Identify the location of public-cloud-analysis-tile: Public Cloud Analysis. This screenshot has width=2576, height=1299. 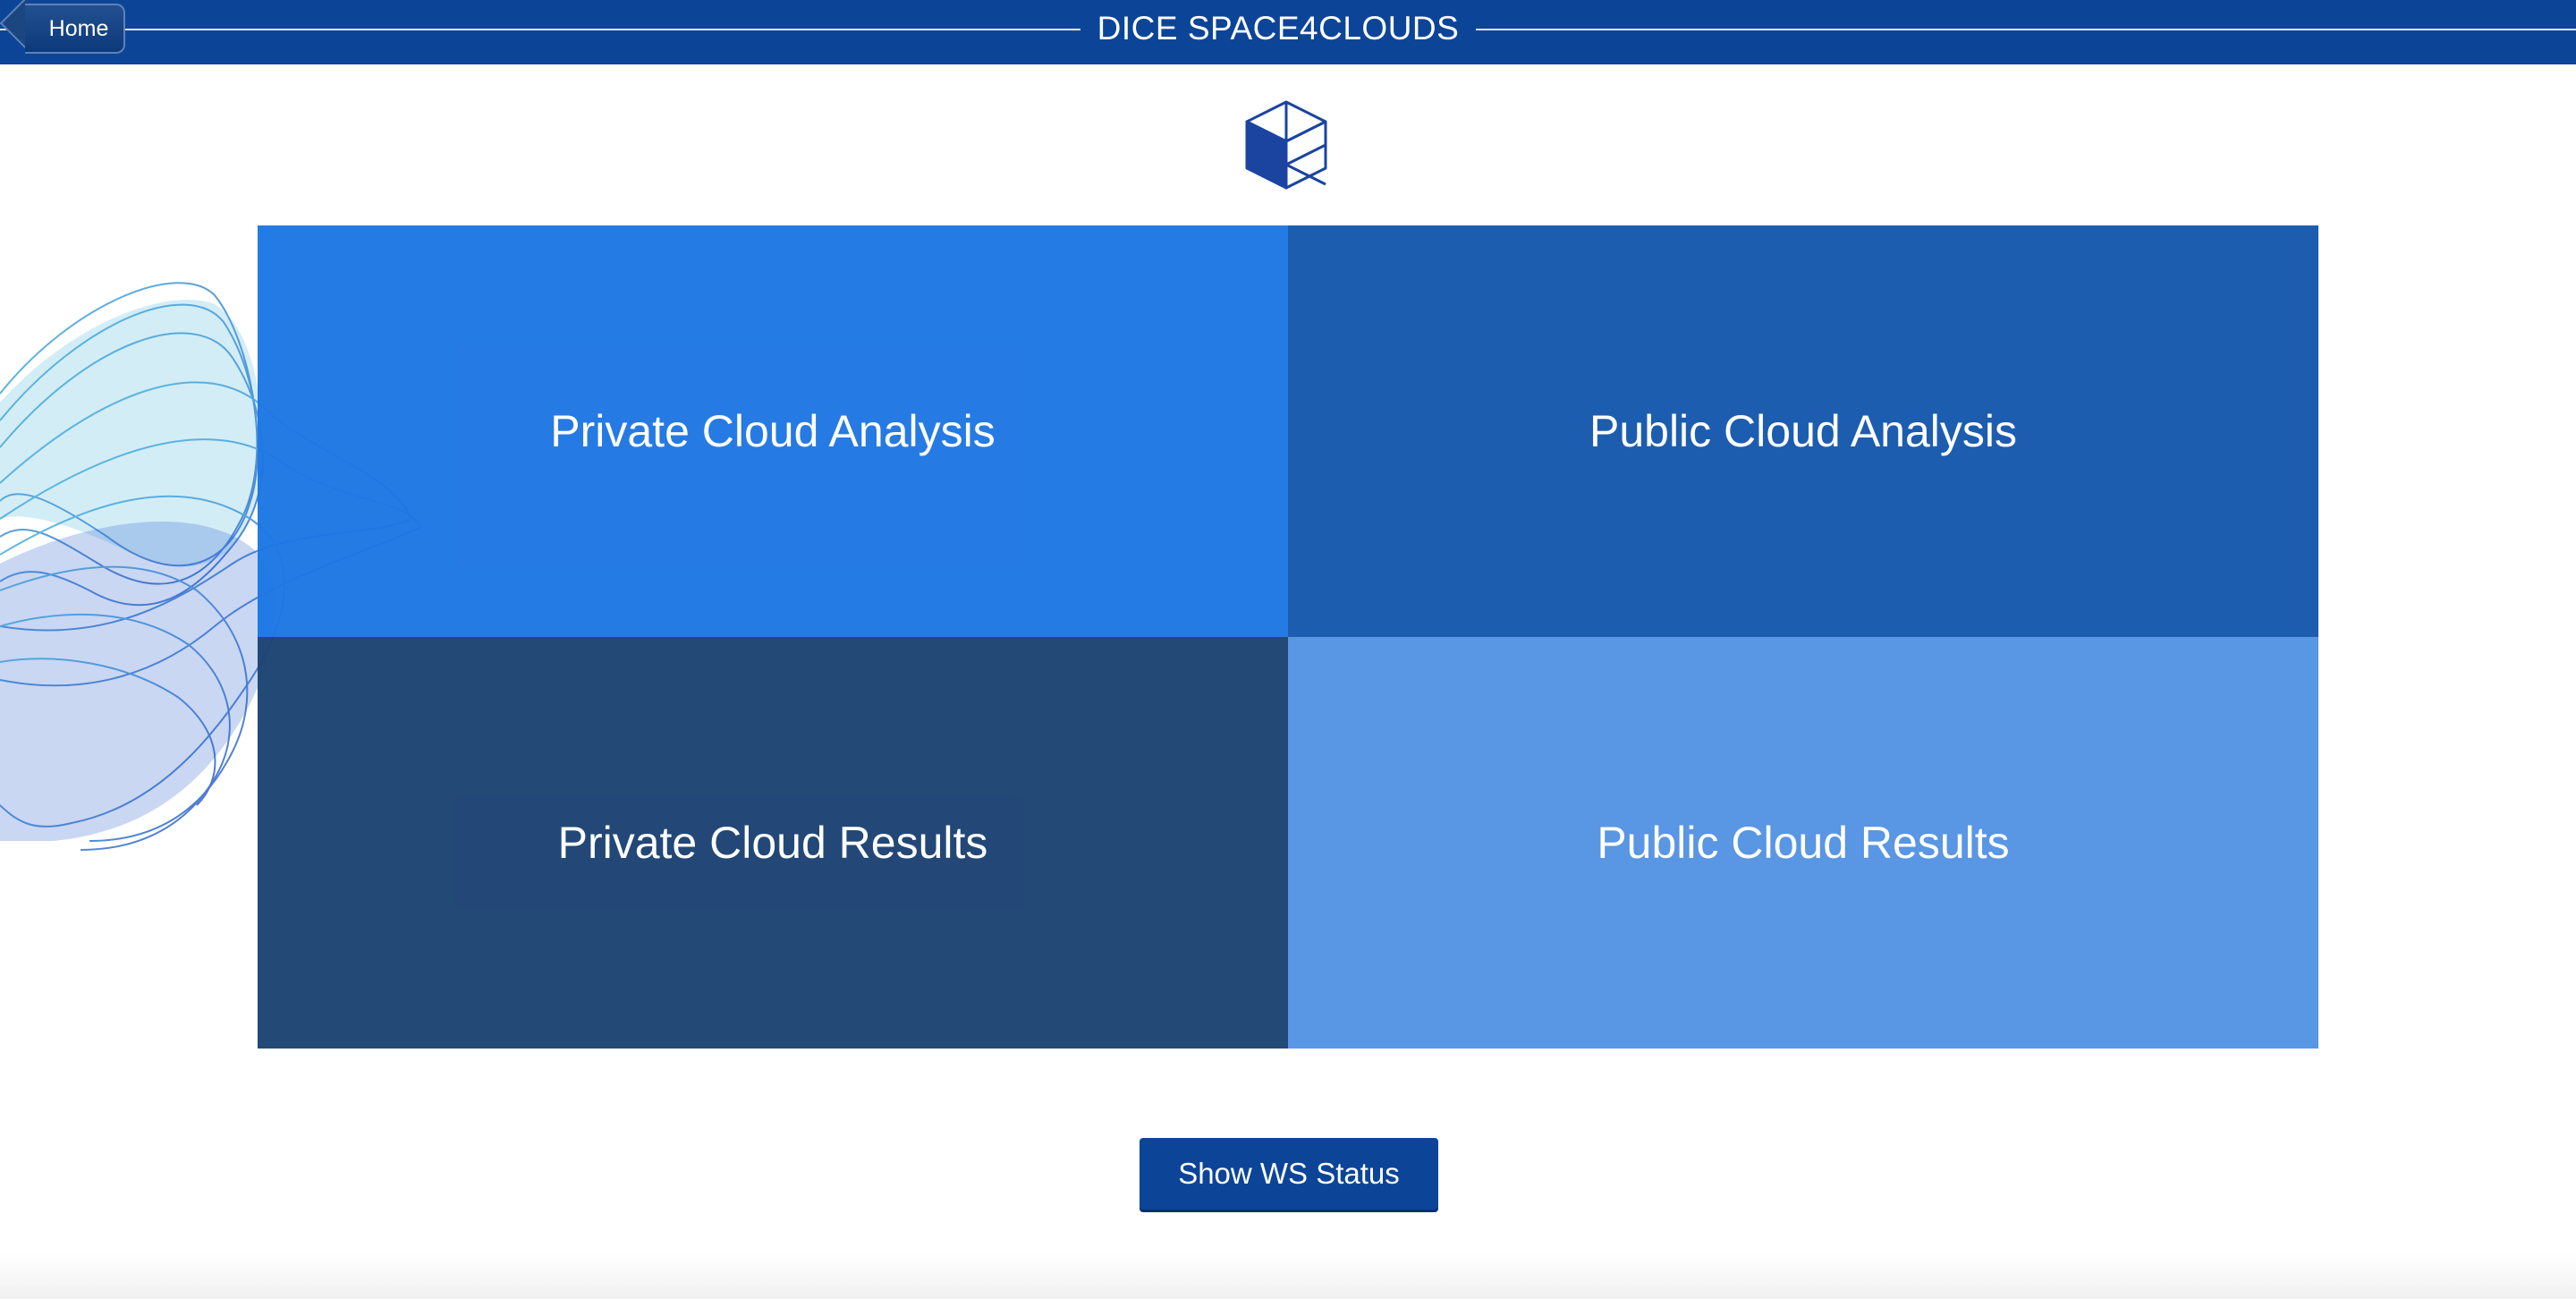
(1803, 431).